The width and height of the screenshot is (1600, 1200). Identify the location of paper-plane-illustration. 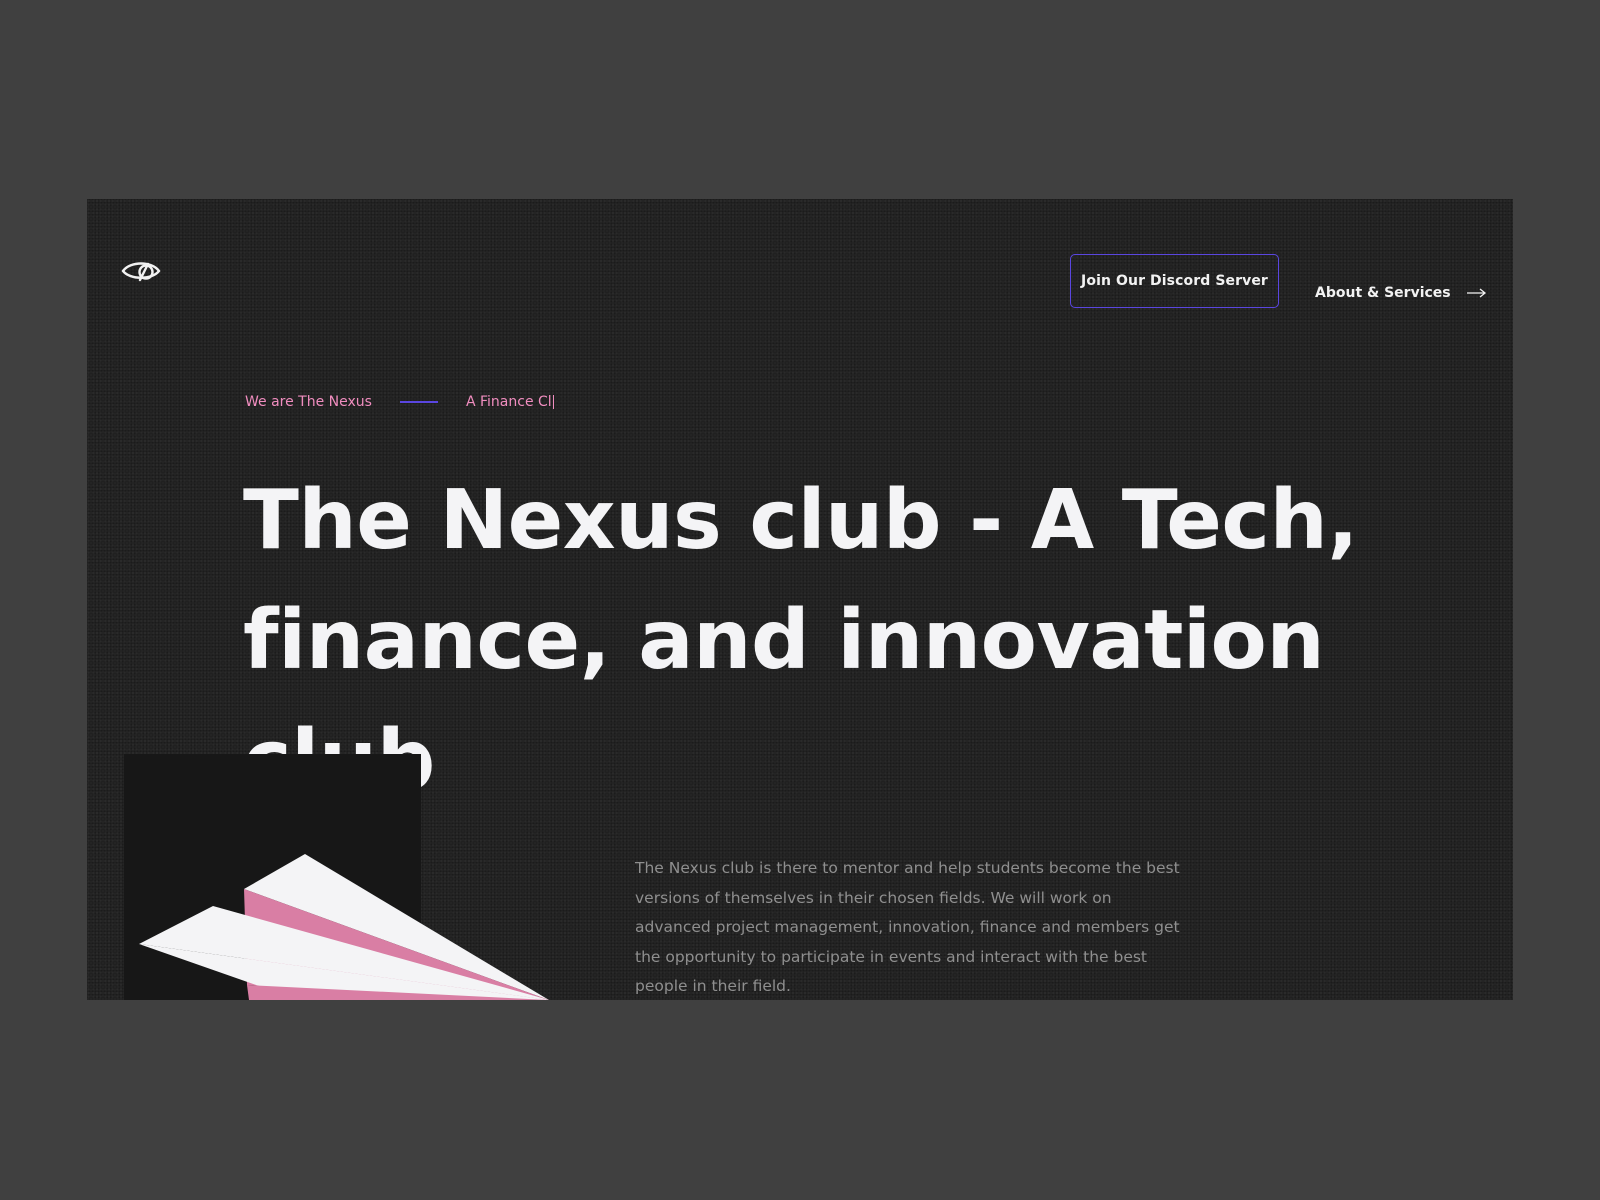
(344, 927).